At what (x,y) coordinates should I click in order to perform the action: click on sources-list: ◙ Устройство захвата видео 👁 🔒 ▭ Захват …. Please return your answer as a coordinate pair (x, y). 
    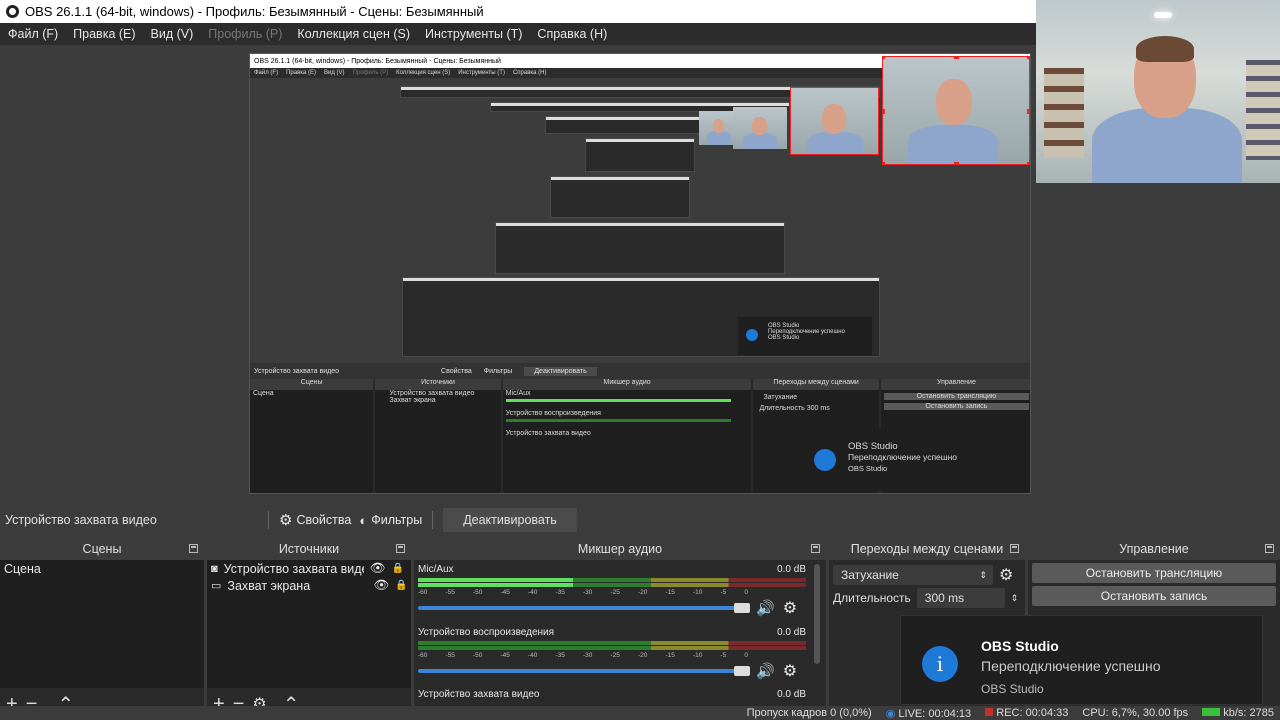
    Looking at the image, I should click on (309, 624).